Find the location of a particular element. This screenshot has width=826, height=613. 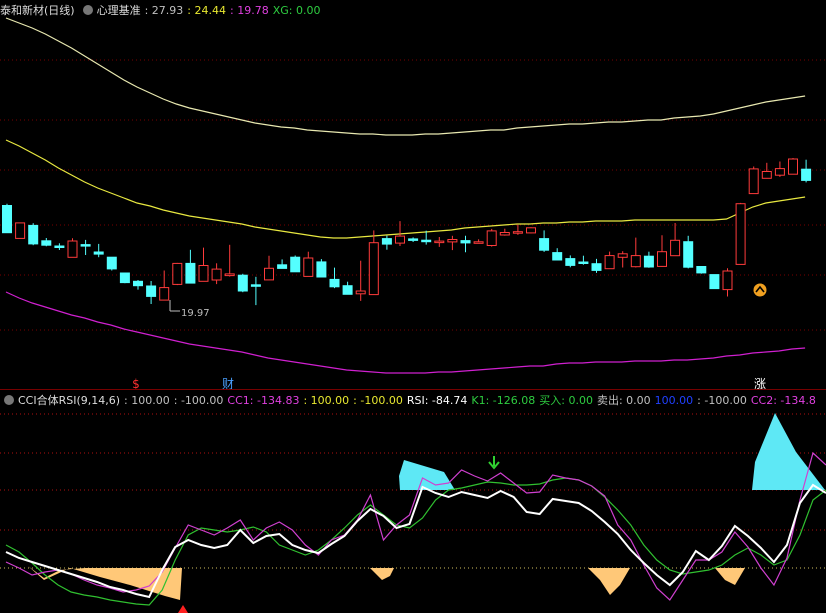

rise-badge-icon is located at coordinates (760, 290).